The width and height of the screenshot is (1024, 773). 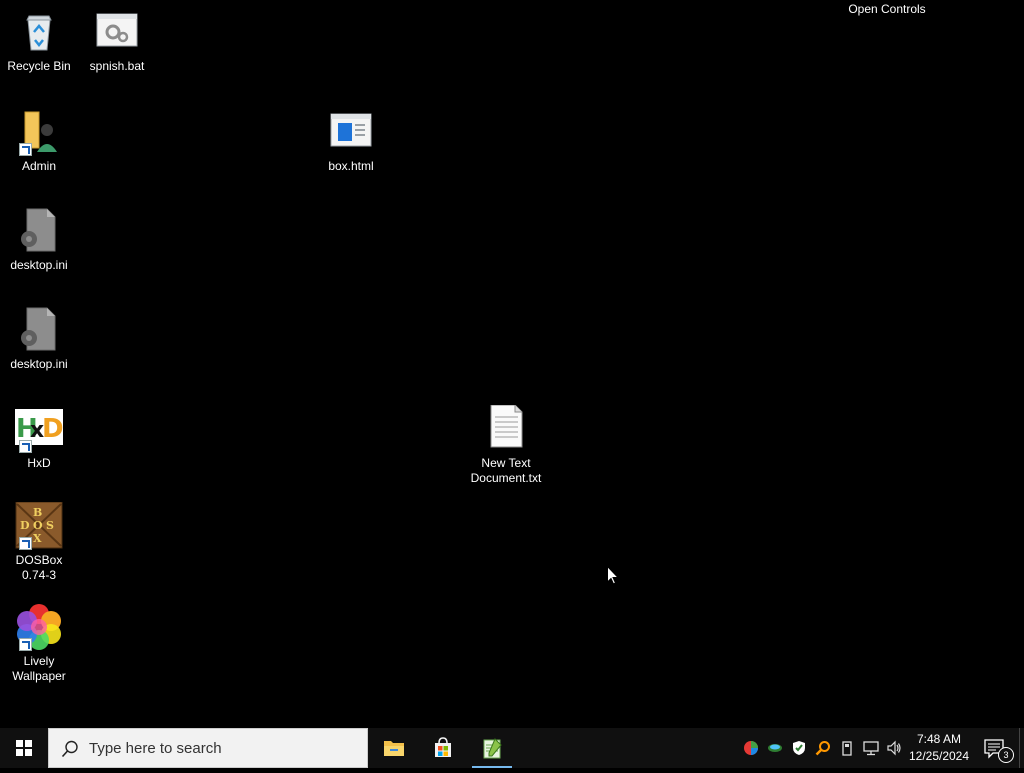 I want to click on search-placeholder: Type here to search, so click(x=155, y=748).